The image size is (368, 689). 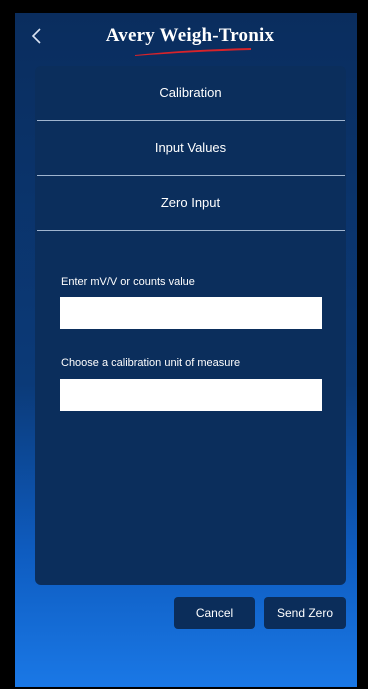 I want to click on menu-item-zero-input: Zero Input, so click(x=190, y=203).